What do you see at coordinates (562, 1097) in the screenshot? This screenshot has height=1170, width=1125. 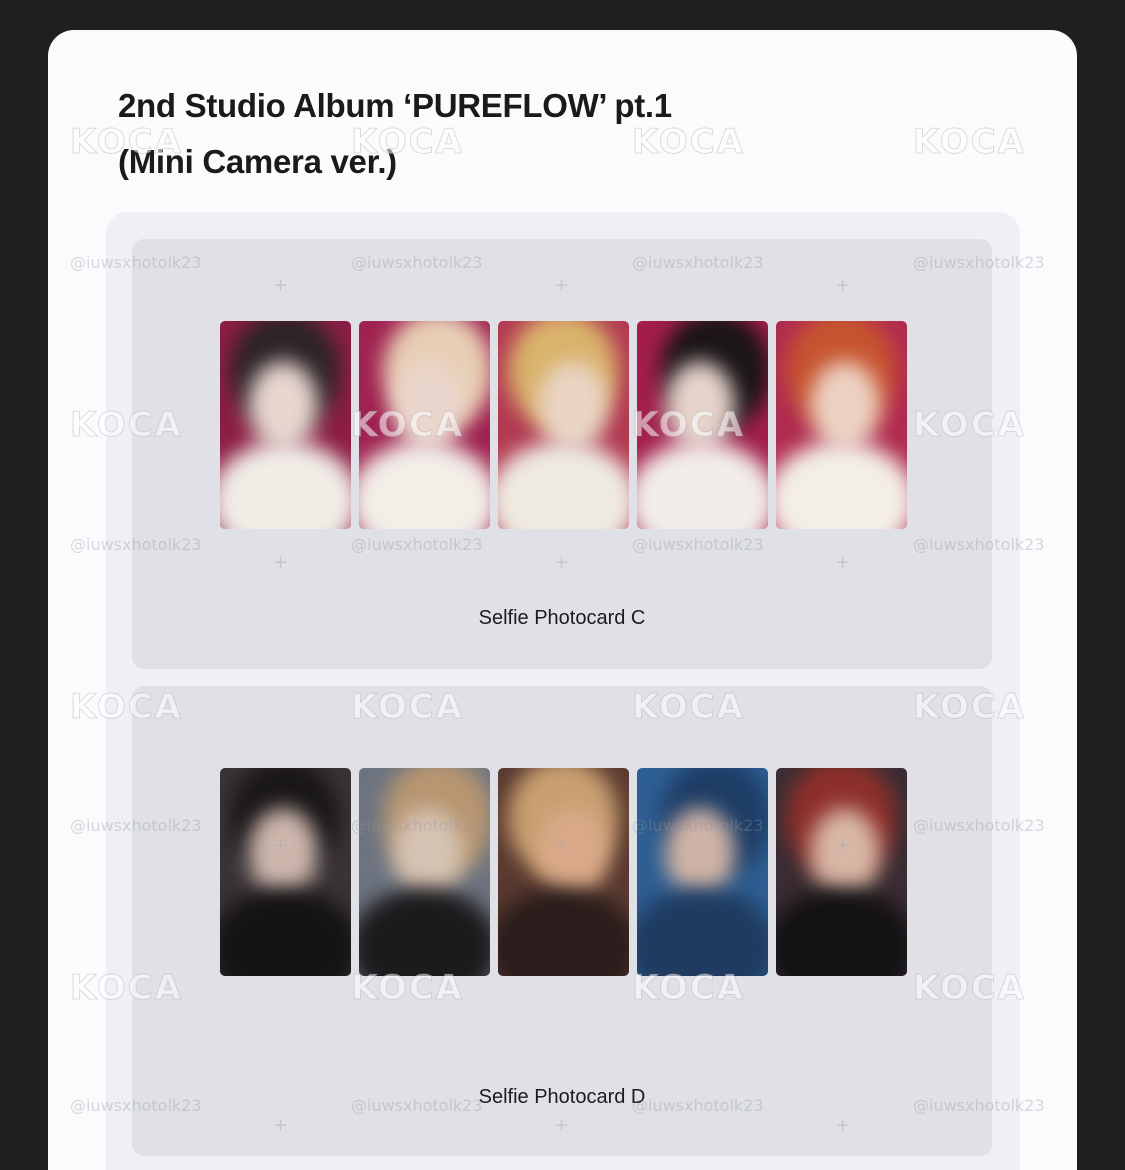 I see `section-label-d: Selfie Photocard D` at bounding box center [562, 1097].